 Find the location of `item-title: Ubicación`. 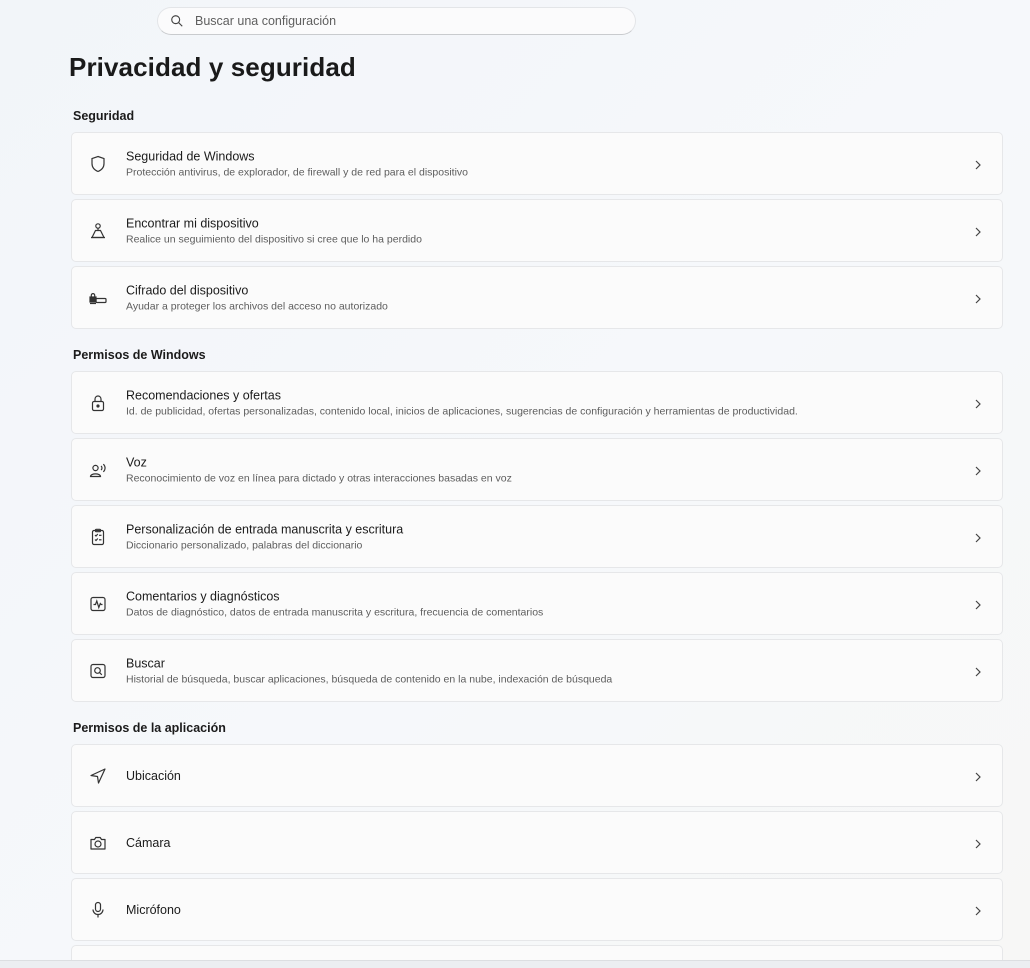

item-title: Ubicación is located at coordinates (153, 775).